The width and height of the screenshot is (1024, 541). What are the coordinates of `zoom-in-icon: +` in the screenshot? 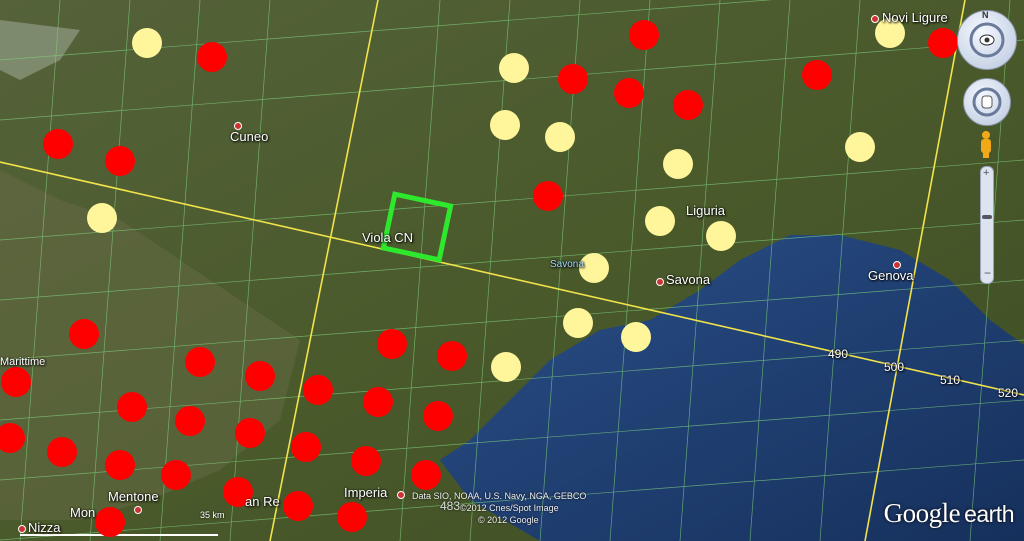 It's located at (986, 173).